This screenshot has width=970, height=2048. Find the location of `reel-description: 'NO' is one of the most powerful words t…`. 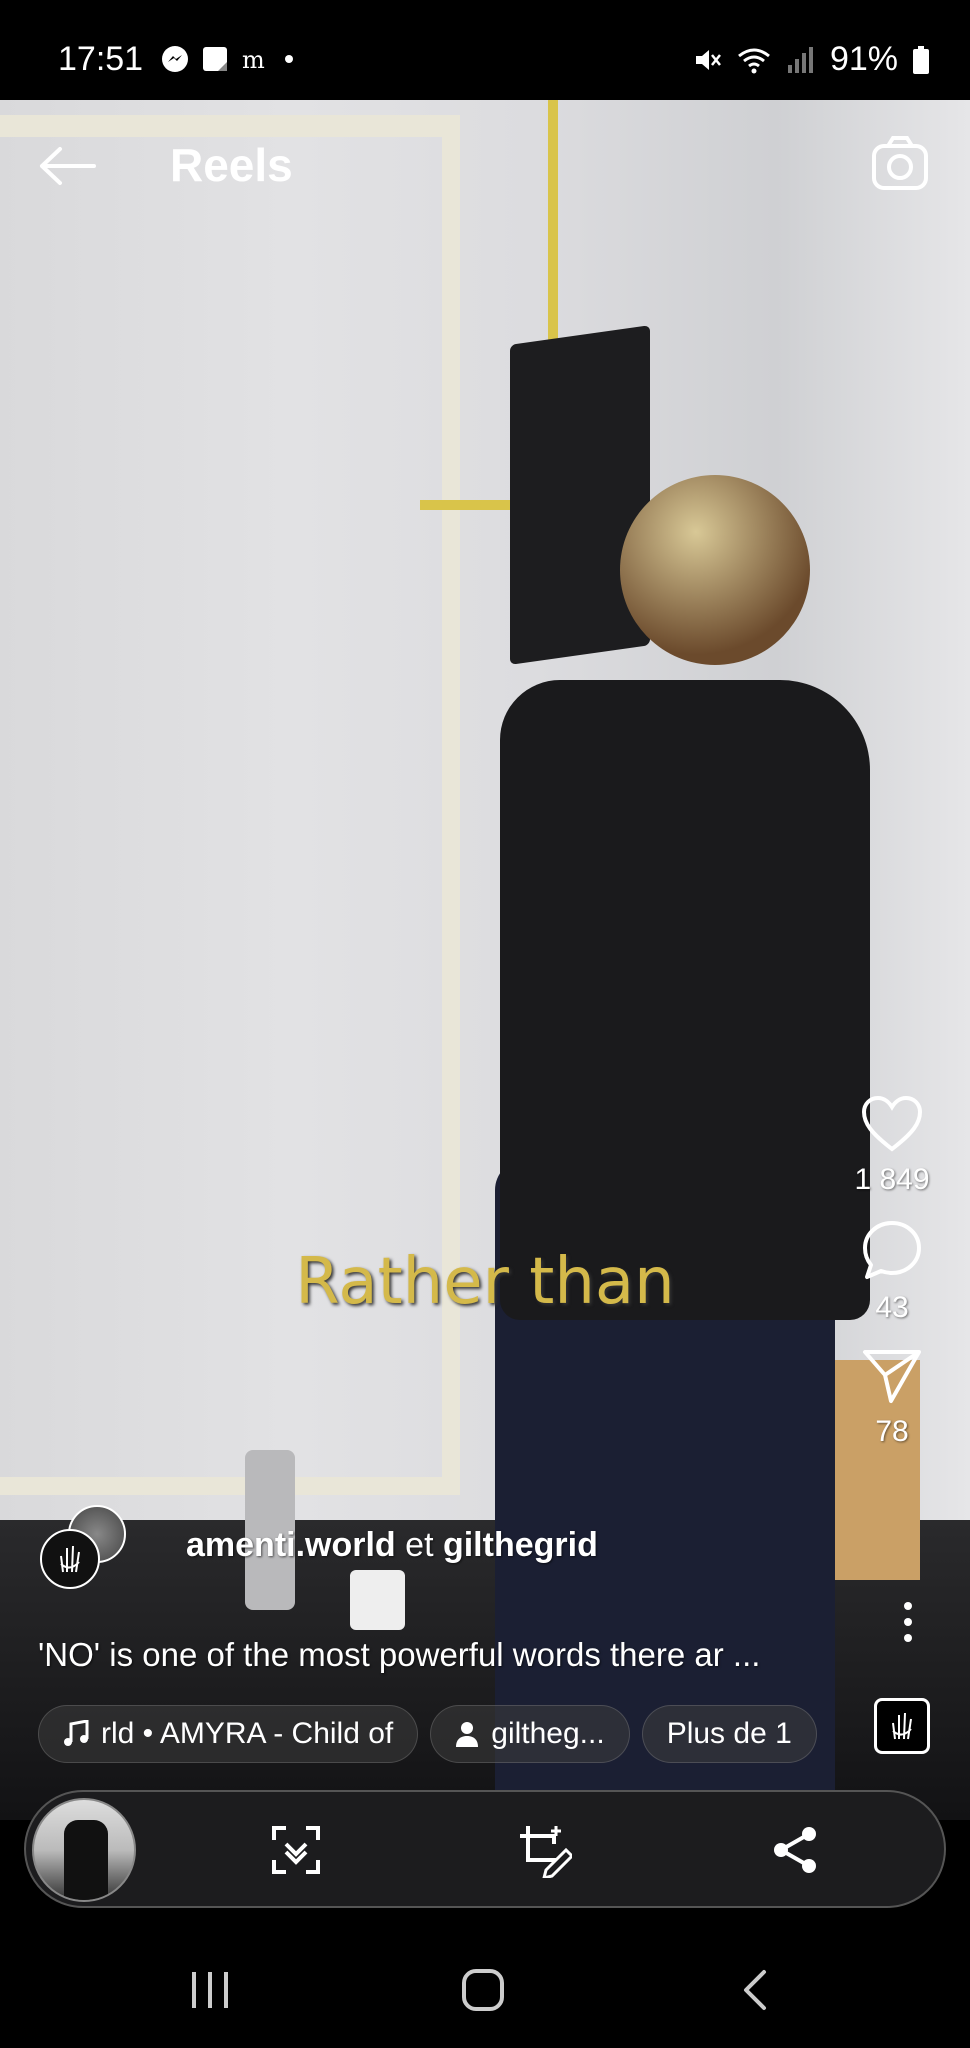

reel-description: 'NO' is one of the most powerful words t… is located at coordinates (438, 1655).